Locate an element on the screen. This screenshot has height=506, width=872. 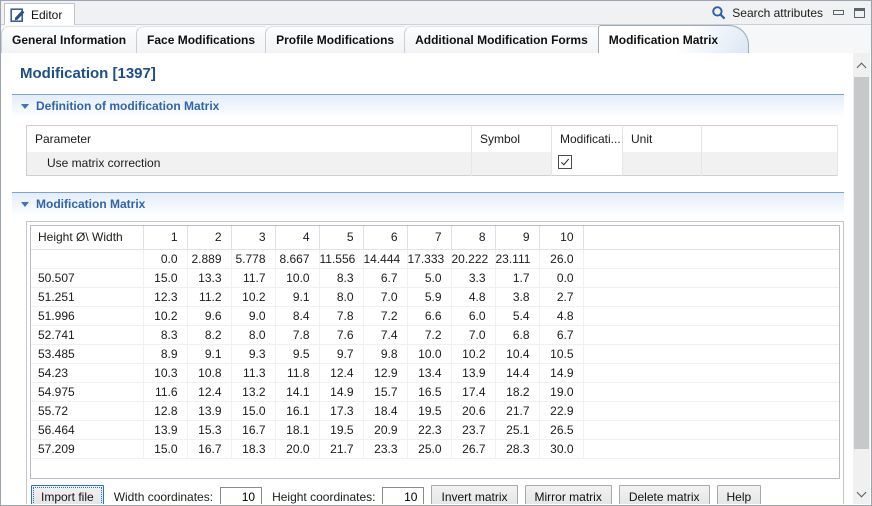
matrix-cell: 8.9 is located at coordinates (165, 354).